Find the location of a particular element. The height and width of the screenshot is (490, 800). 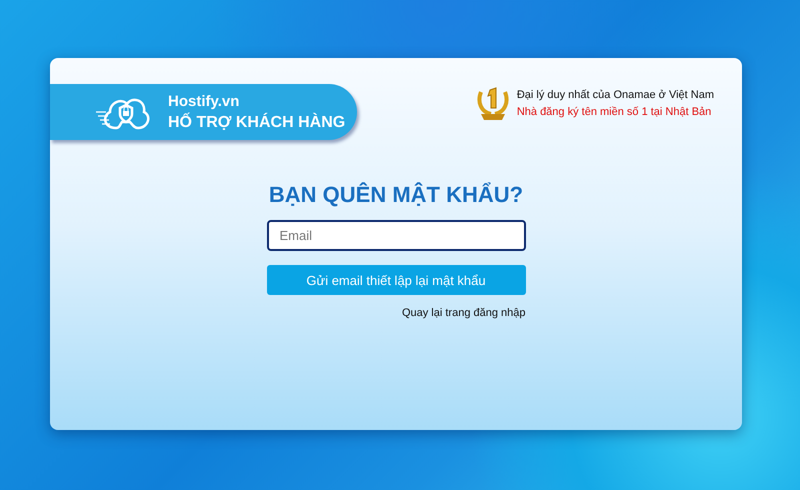

award-text: Nhà đăng ký tên miền số 1 tại Nhật Bản is located at coordinates (614, 112).